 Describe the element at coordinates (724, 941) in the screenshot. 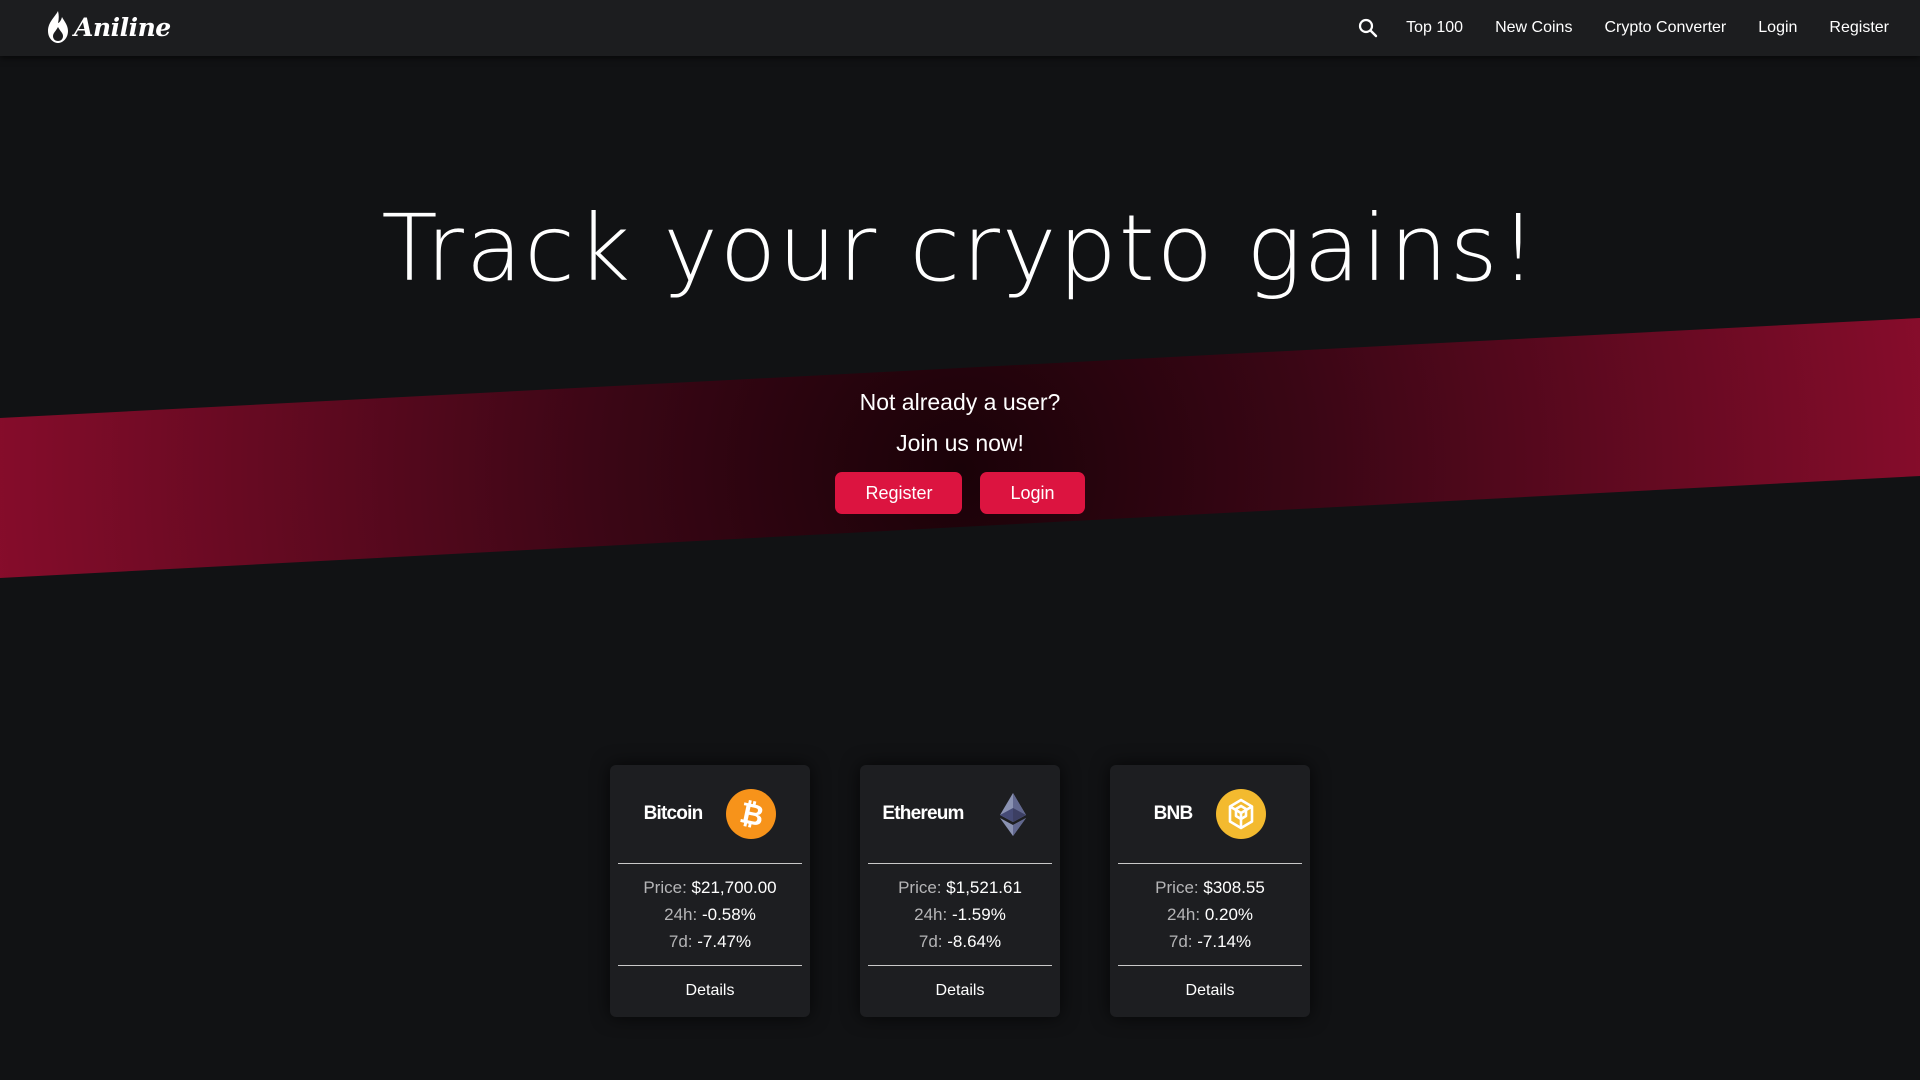

I see `change-7d-value: -7.47%` at that location.